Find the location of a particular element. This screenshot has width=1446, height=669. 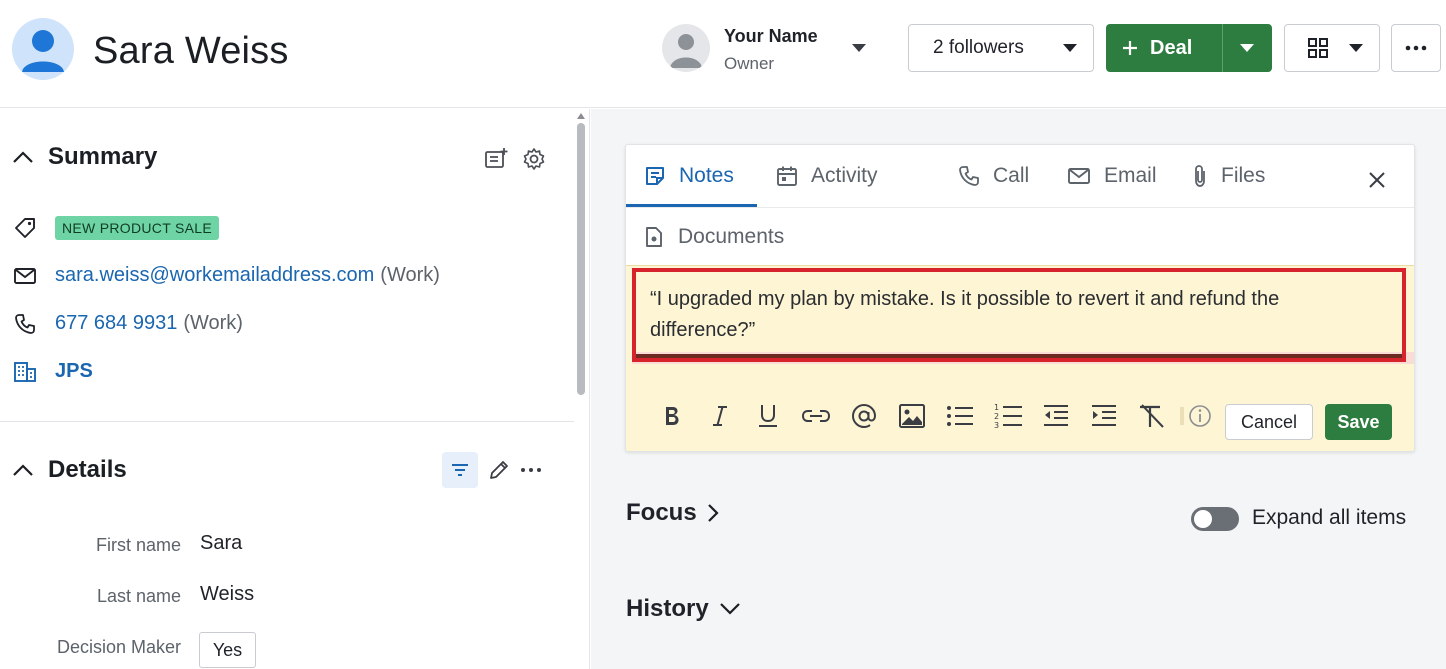

phone-link: 677 684 9931 is located at coordinates (116, 323).